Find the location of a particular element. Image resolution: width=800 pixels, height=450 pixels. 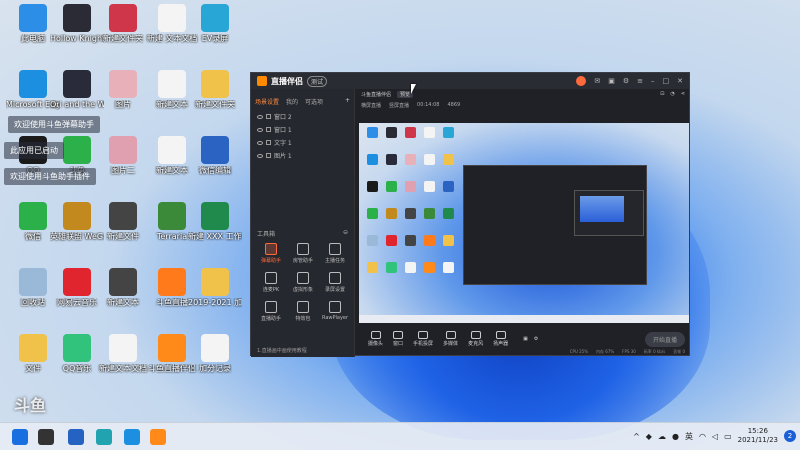

clock: 15:26 2021/11/23 is located at coordinates (758, 436).